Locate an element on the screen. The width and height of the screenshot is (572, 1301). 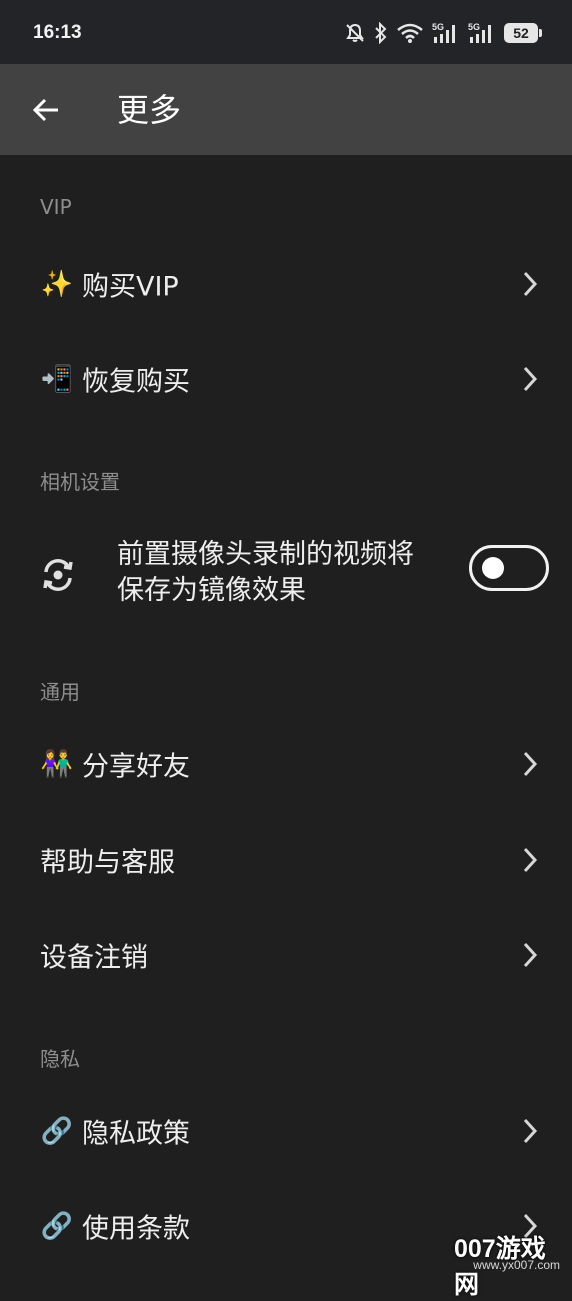
section-title-privacy: 隐私 is located at coordinates (60, 1059).